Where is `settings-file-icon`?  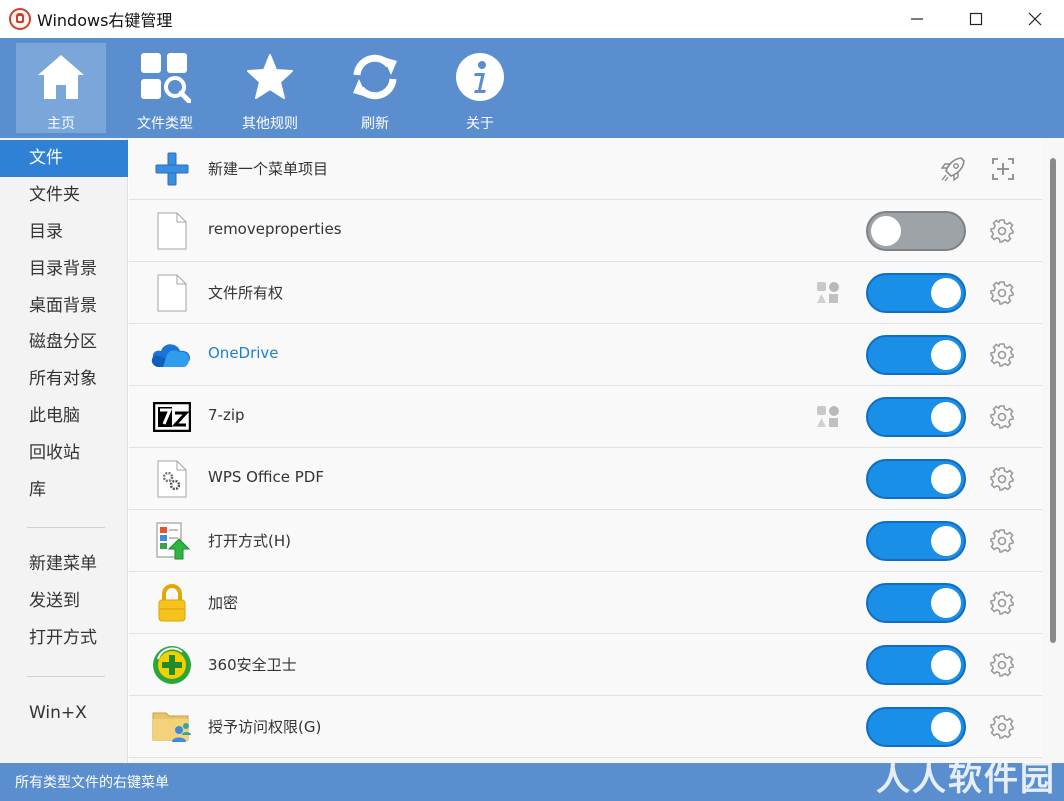 settings-file-icon is located at coordinates (172, 479).